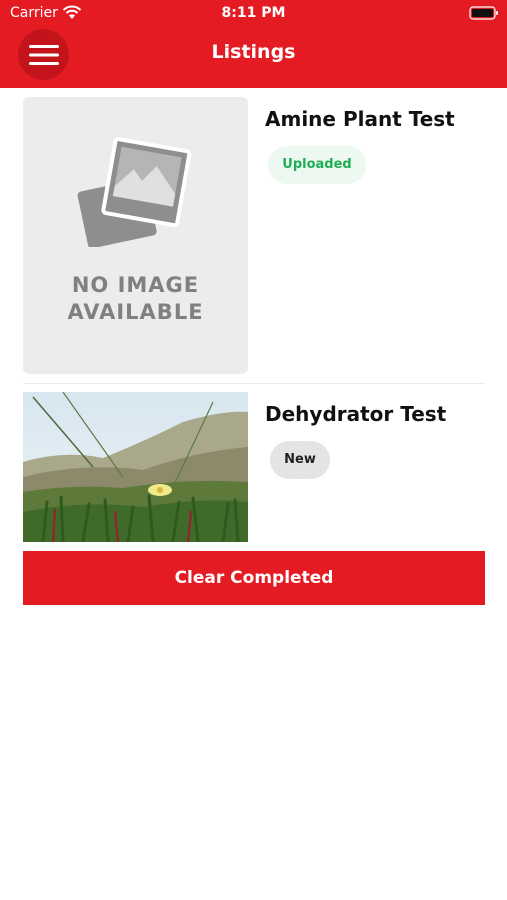 This screenshot has width=507, height=900. Describe the element at coordinates (300, 460) in the screenshot. I see `status-badge: New` at that location.